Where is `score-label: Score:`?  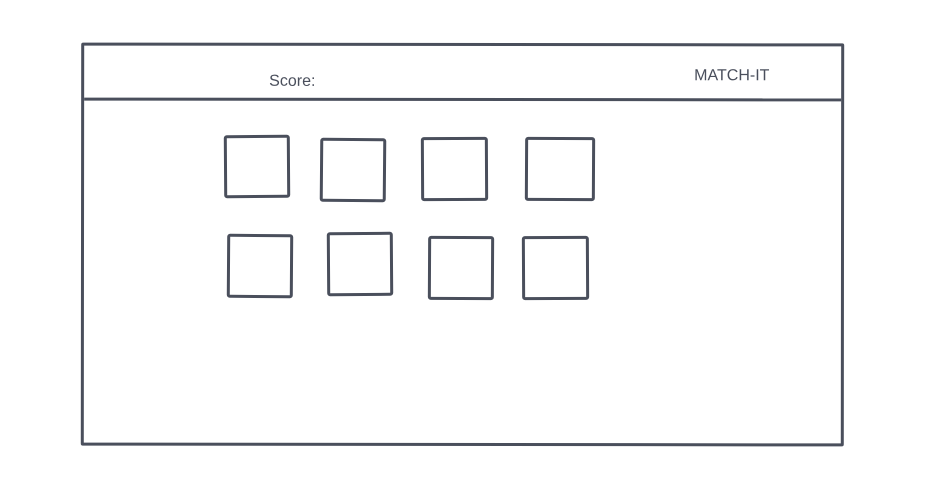 score-label: Score: is located at coordinates (292, 81).